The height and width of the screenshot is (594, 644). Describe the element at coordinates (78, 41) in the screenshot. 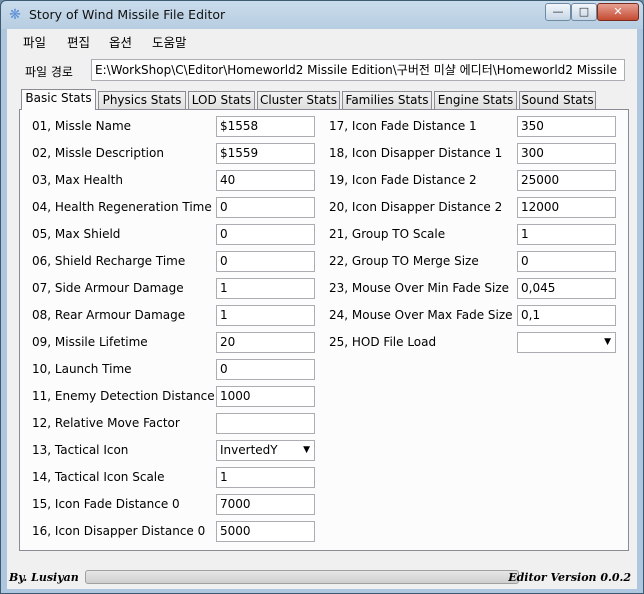

I see `menu-edit: 편집` at that location.